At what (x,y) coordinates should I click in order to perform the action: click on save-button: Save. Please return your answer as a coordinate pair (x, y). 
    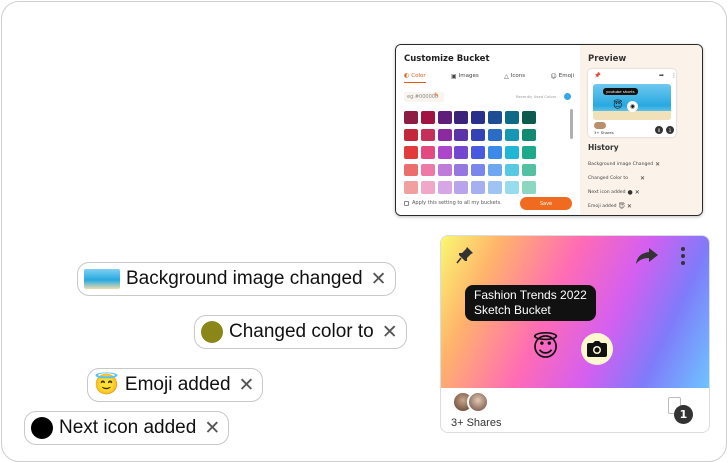
    Looking at the image, I should click on (546, 203).